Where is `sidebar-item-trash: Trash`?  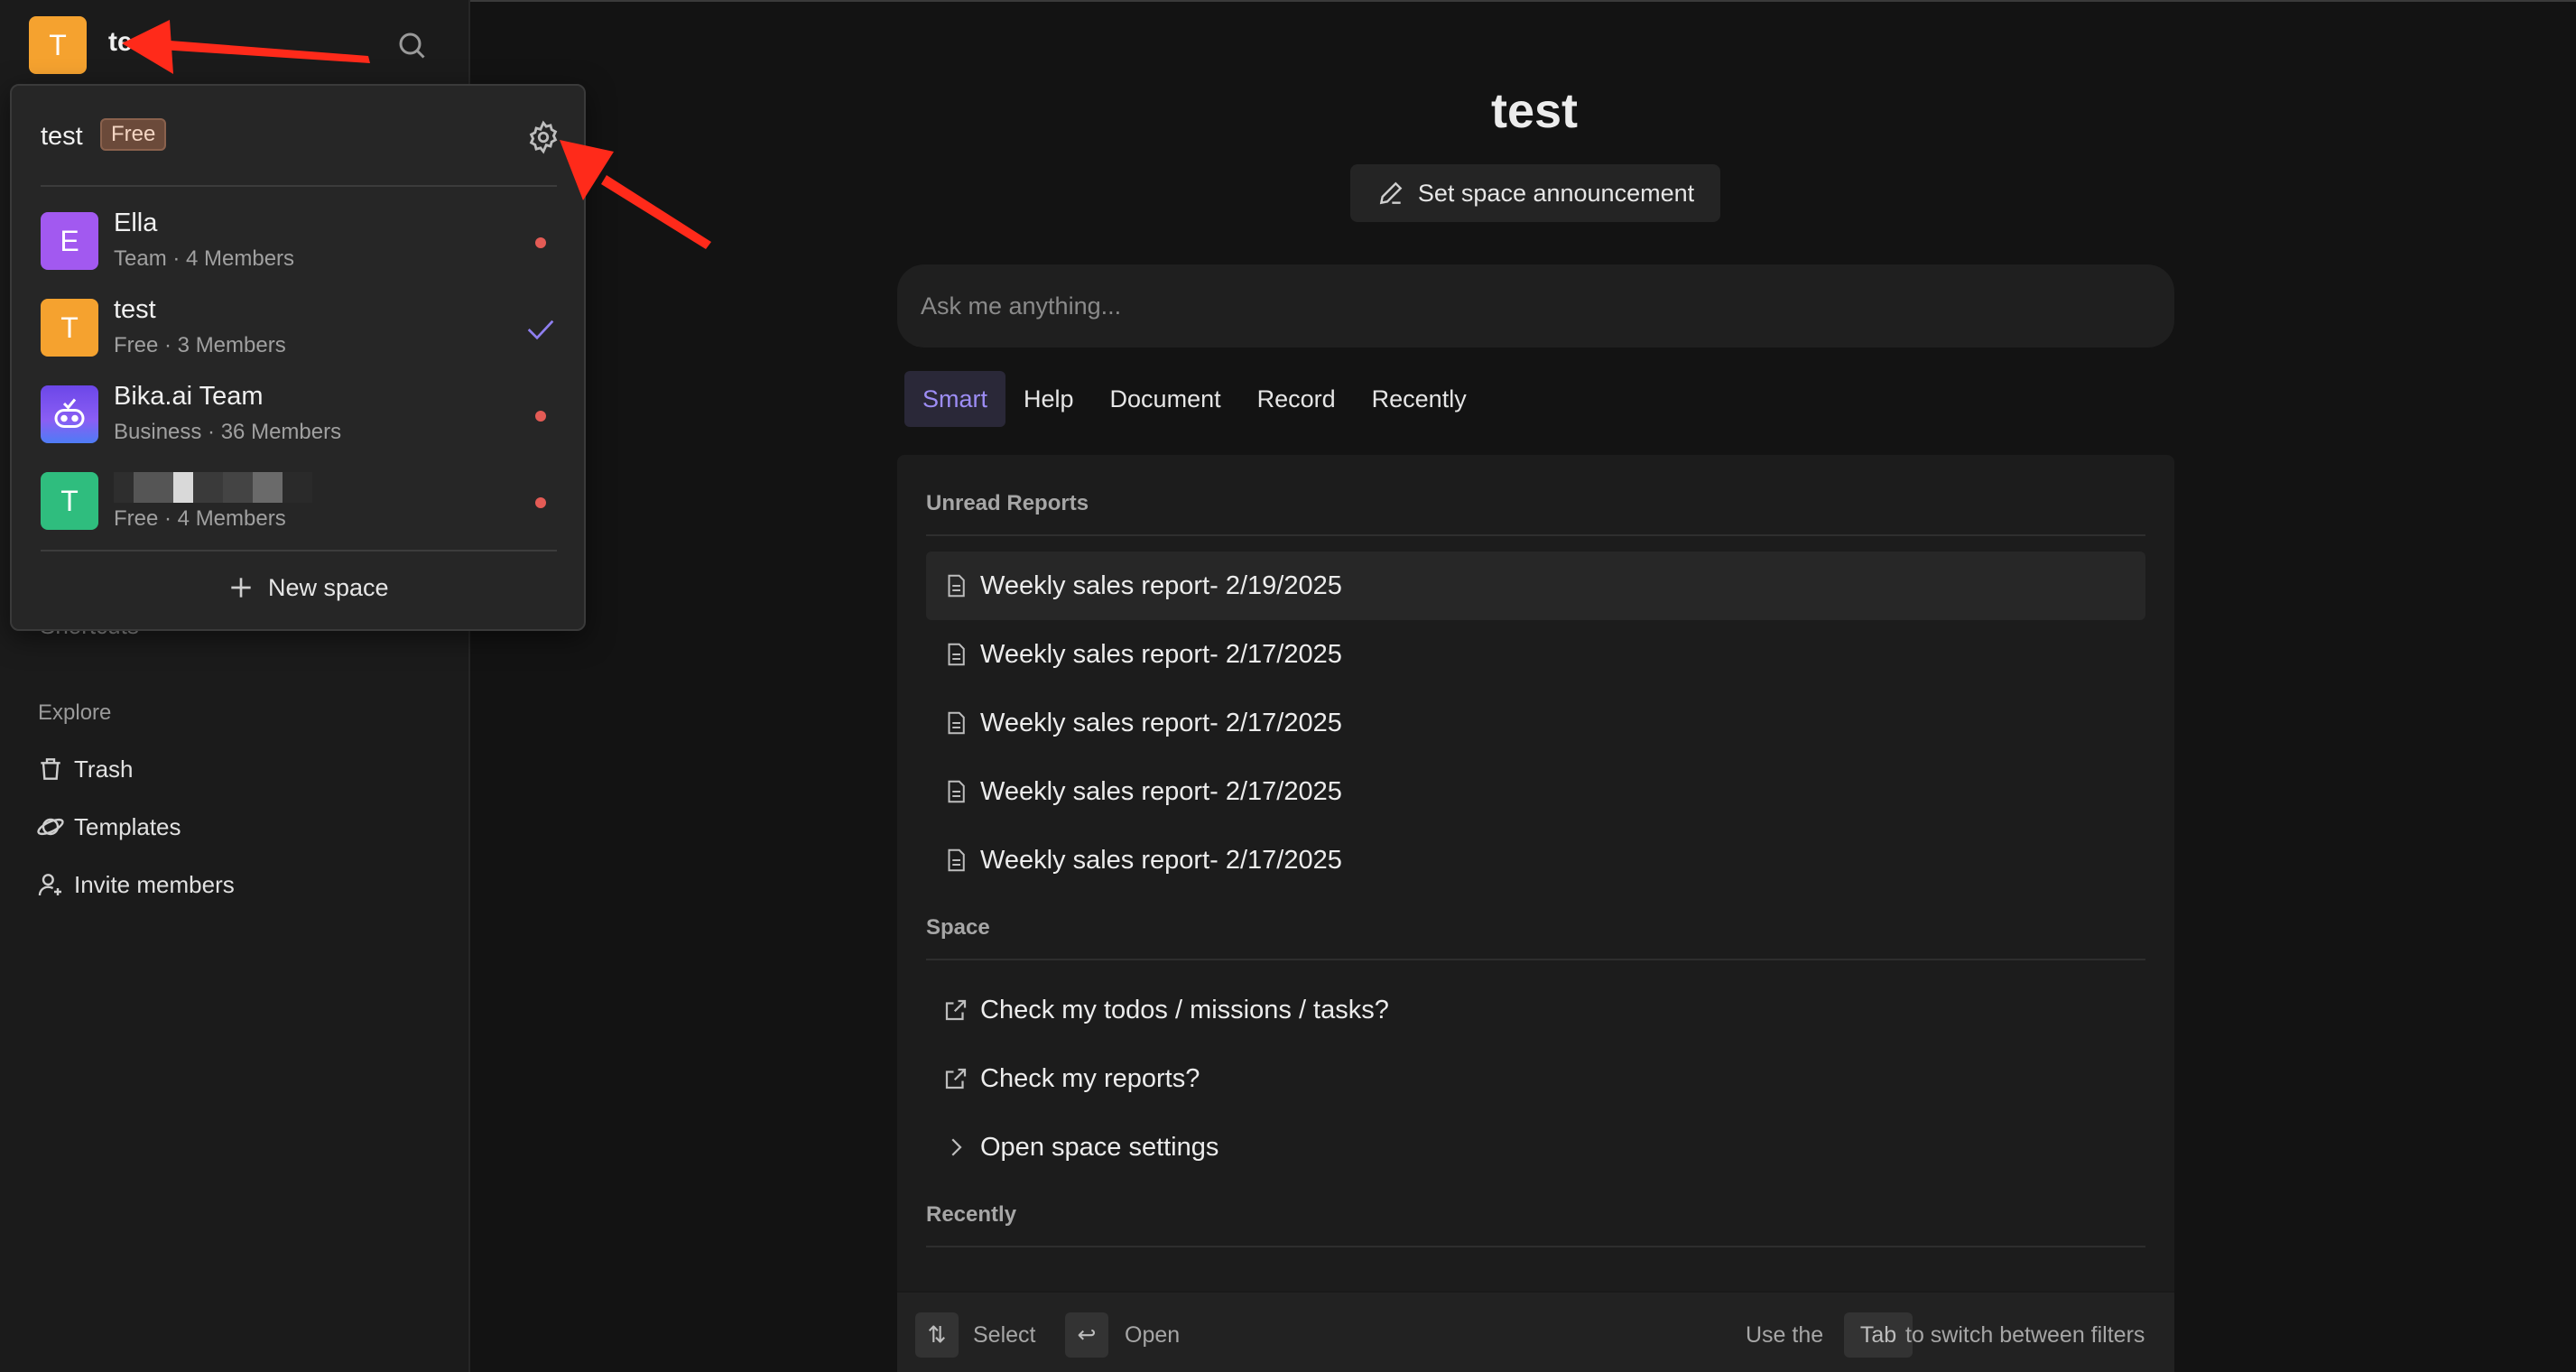 sidebar-item-trash: Trash is located at coordinates (85, 769).